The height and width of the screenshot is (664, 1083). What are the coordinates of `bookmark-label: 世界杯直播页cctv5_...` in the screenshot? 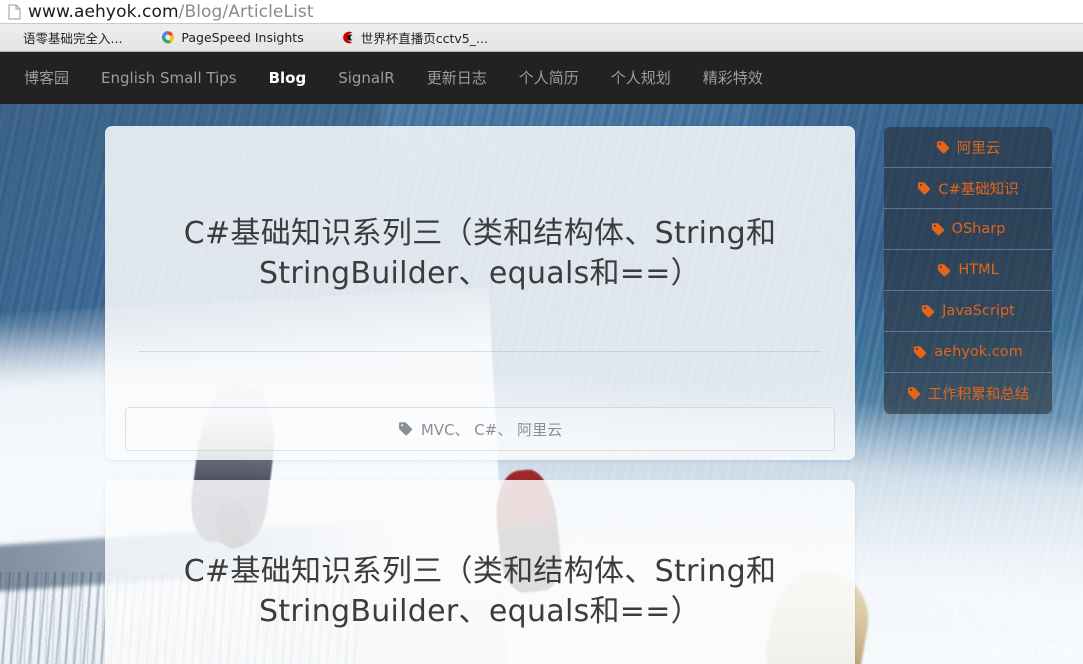 It's located at (424, 38).